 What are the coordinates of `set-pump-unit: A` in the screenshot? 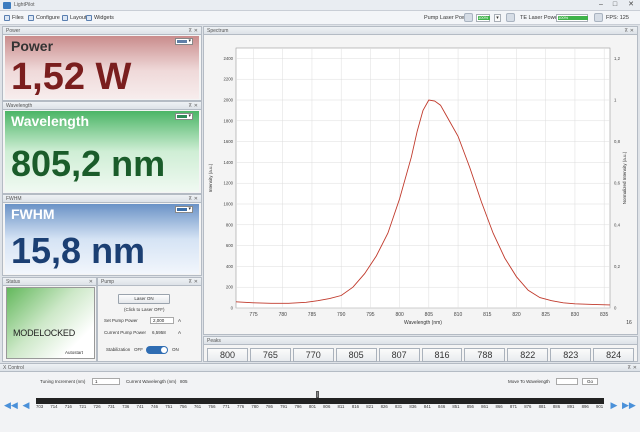 It's located at (180, 320).